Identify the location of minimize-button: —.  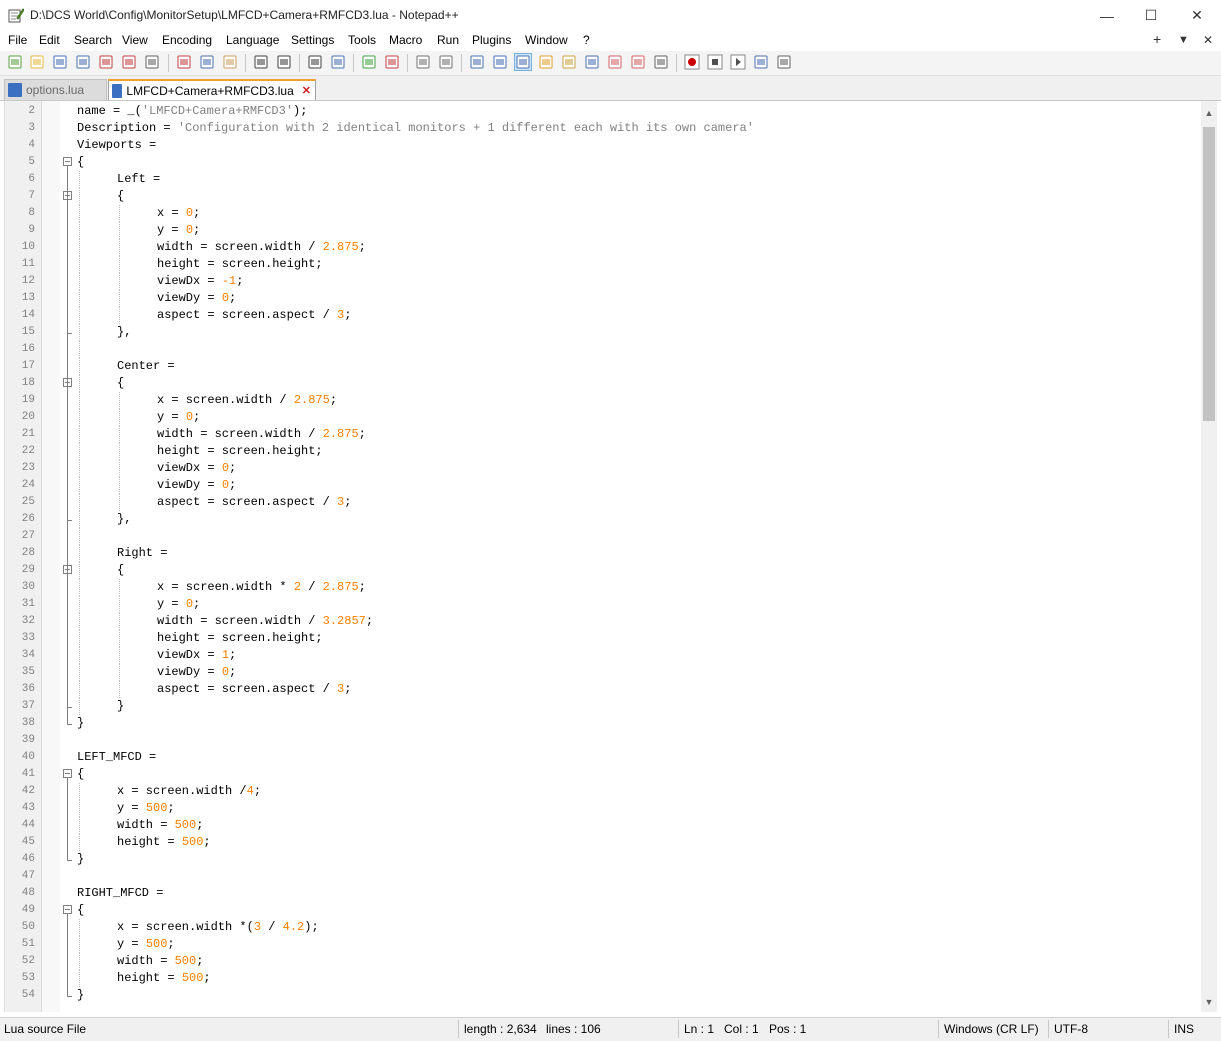
(1107, 15).